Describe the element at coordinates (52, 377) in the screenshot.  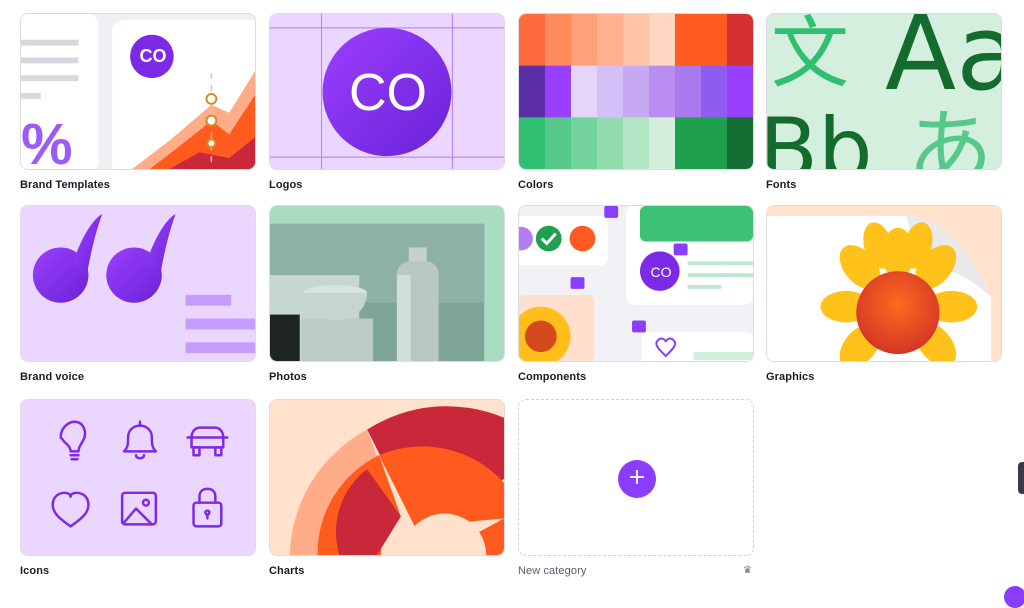
I see `category-label: Brand voice` at that location.